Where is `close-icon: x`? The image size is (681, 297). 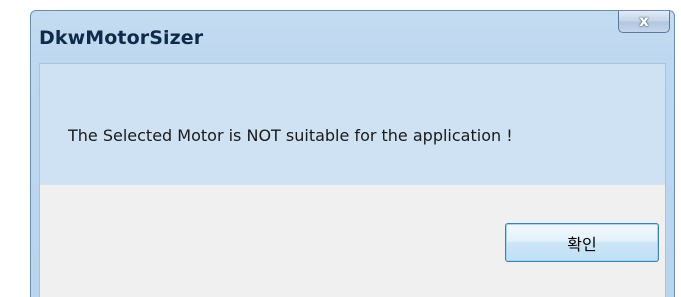
close-icon: x is located at coordinates (644, 21).